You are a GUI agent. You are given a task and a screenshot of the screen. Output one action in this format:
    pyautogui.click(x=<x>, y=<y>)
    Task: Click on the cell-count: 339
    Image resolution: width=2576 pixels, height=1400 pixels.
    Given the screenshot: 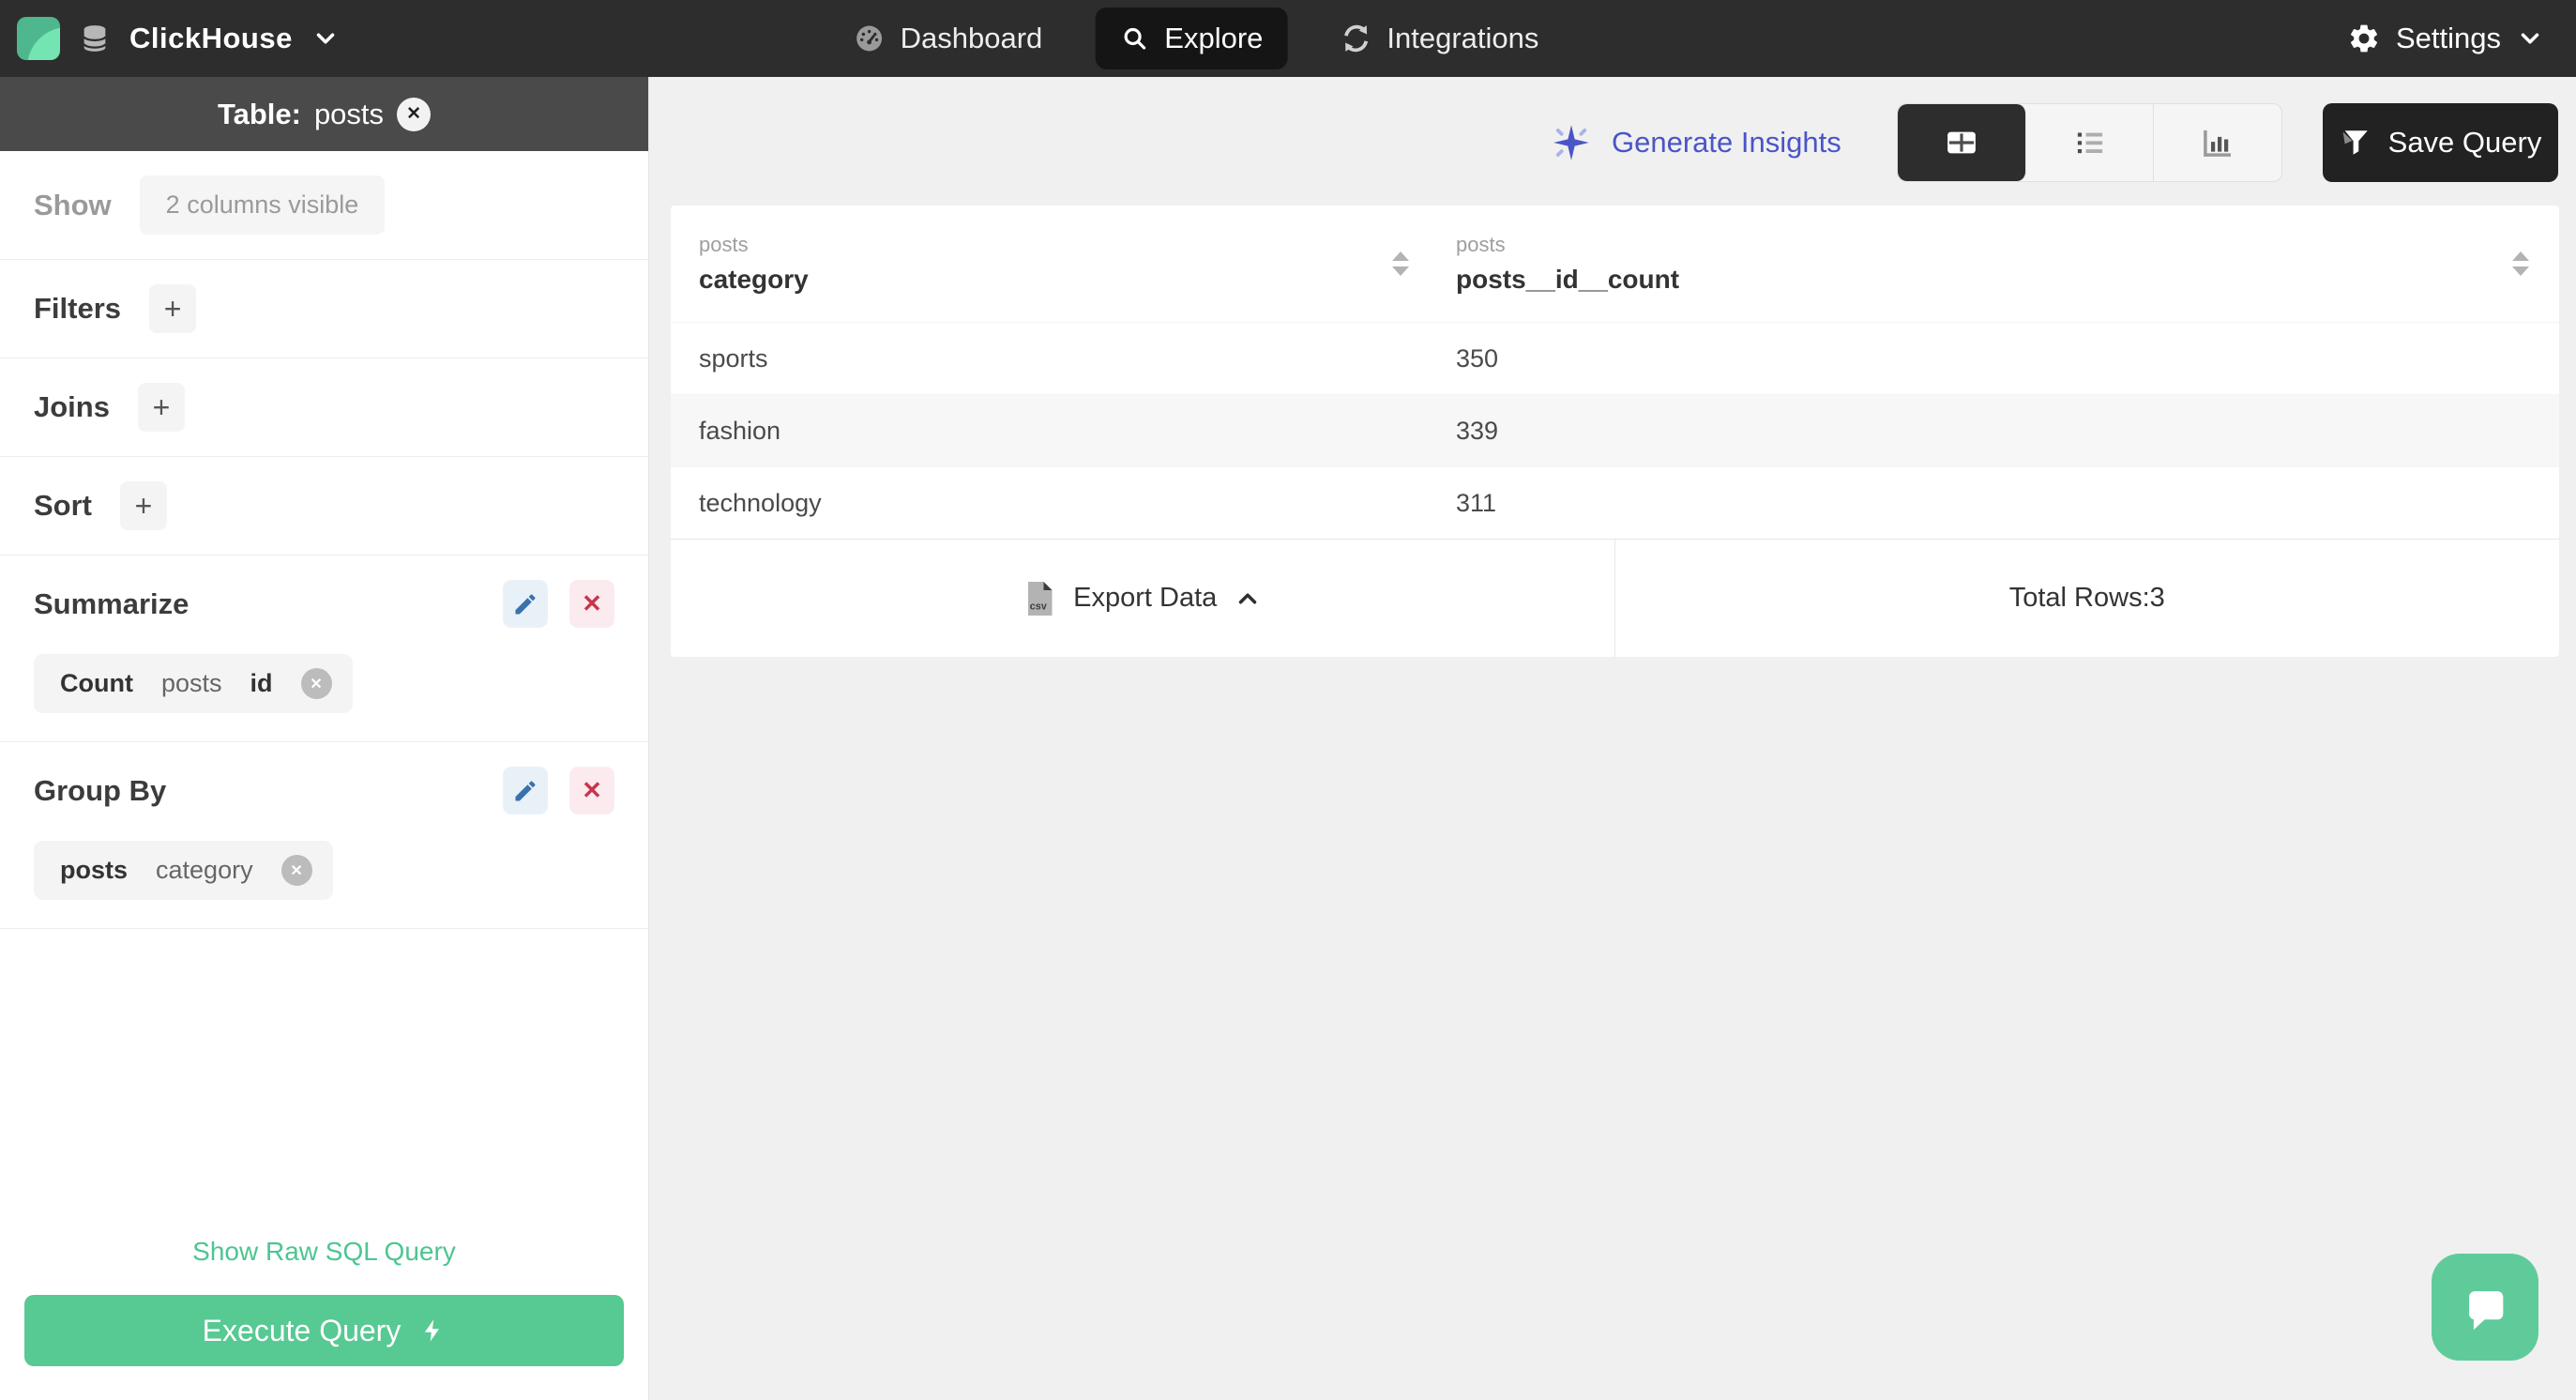 What is the action you would take?
    pyautogui.click(x=1477, y=430)
    